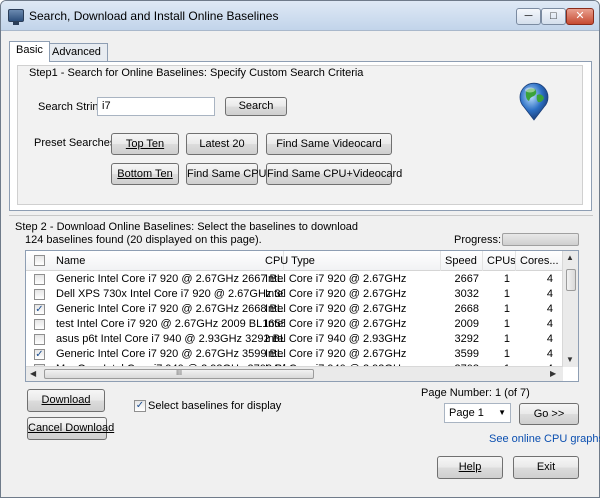  I want to click on scroll-right-icon: ▶, so click(553, 373).